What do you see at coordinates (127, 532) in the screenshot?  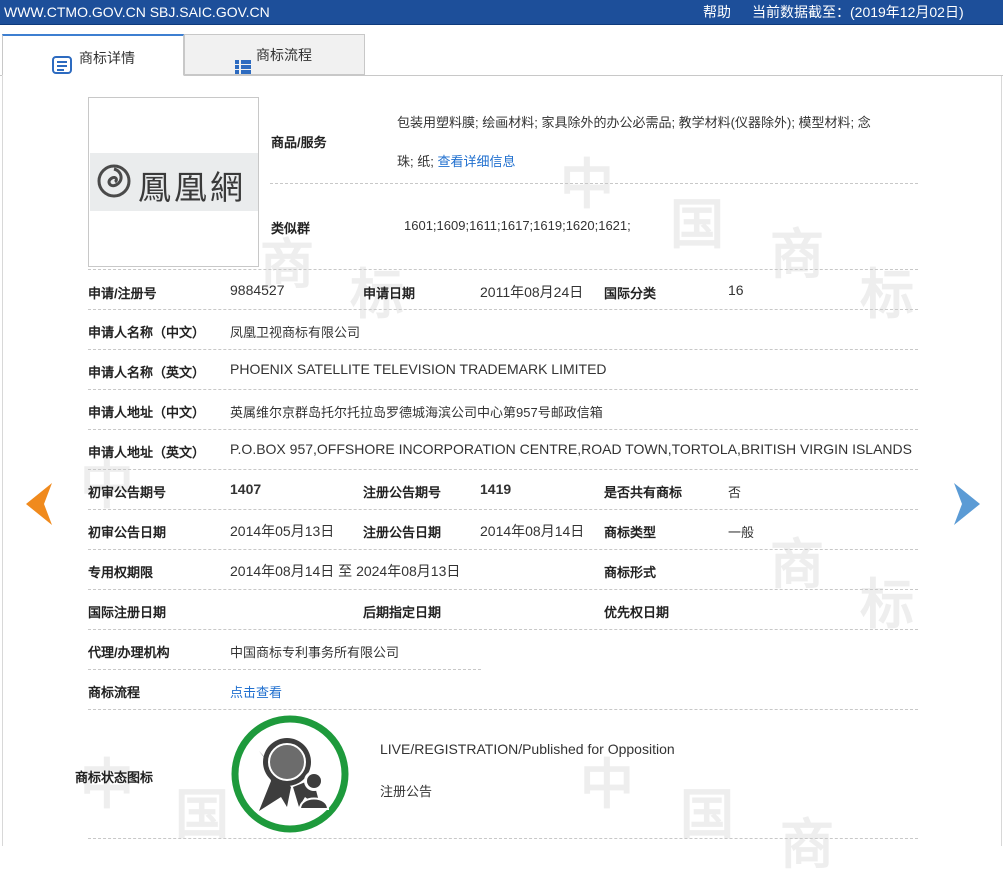 I see `prelim-date-label: 初审公告日期` at bounding box center [127, 532].